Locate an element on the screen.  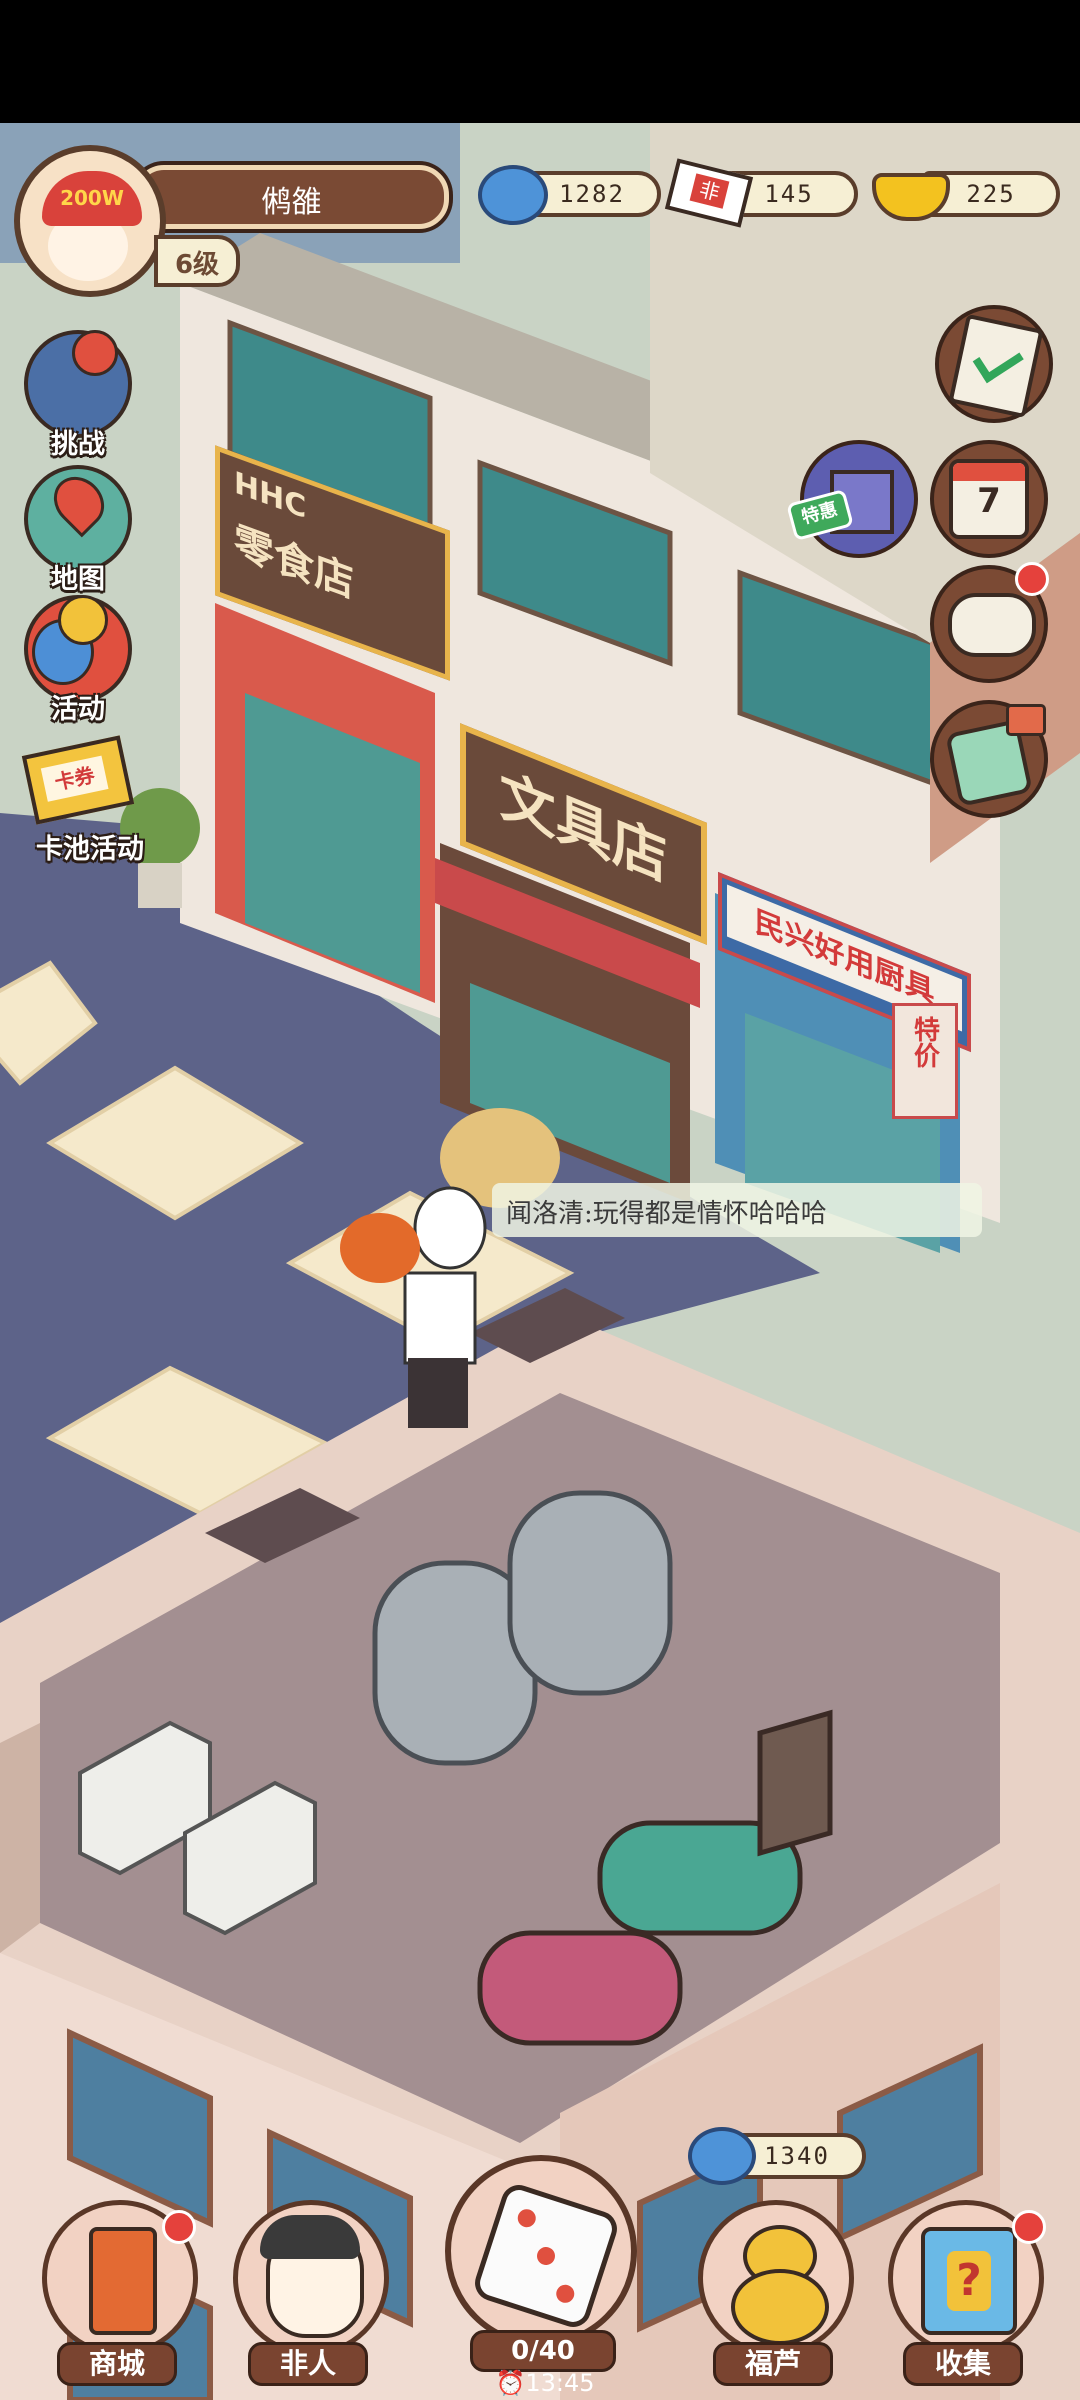
card-ticket-icon: 卡券 is located at coordinates (78, 780).